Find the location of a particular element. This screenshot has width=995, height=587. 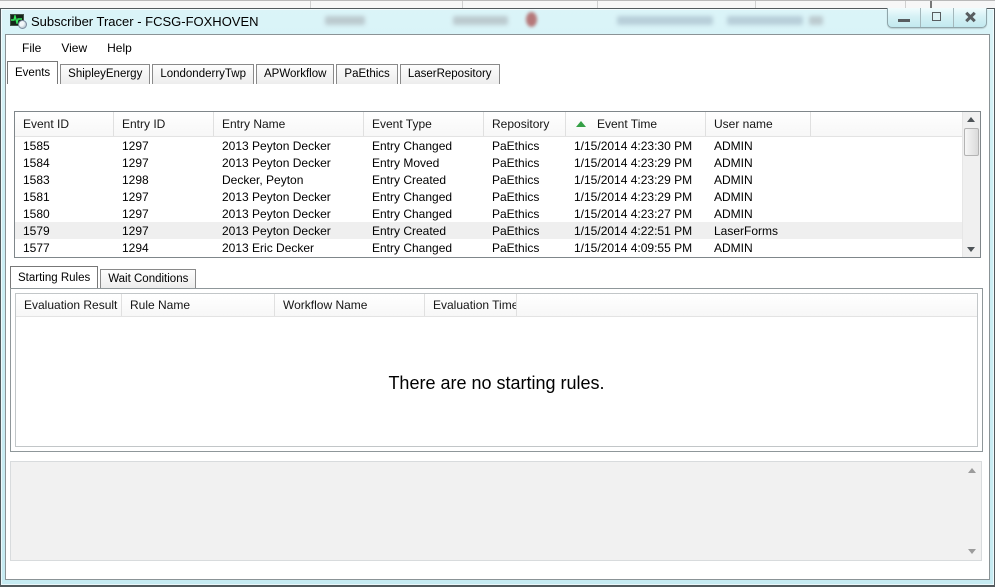

column-header-evaluation-time: Evaluation Time is located at coordinates (471, 305).